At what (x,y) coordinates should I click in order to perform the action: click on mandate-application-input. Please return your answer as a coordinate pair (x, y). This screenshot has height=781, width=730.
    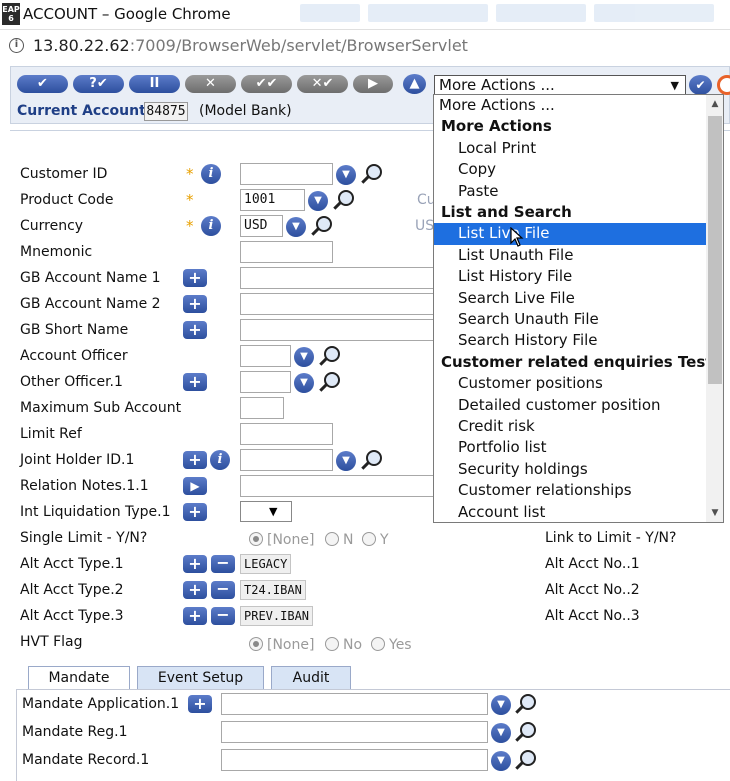
    Looking at the image, I should click on (354, 704).